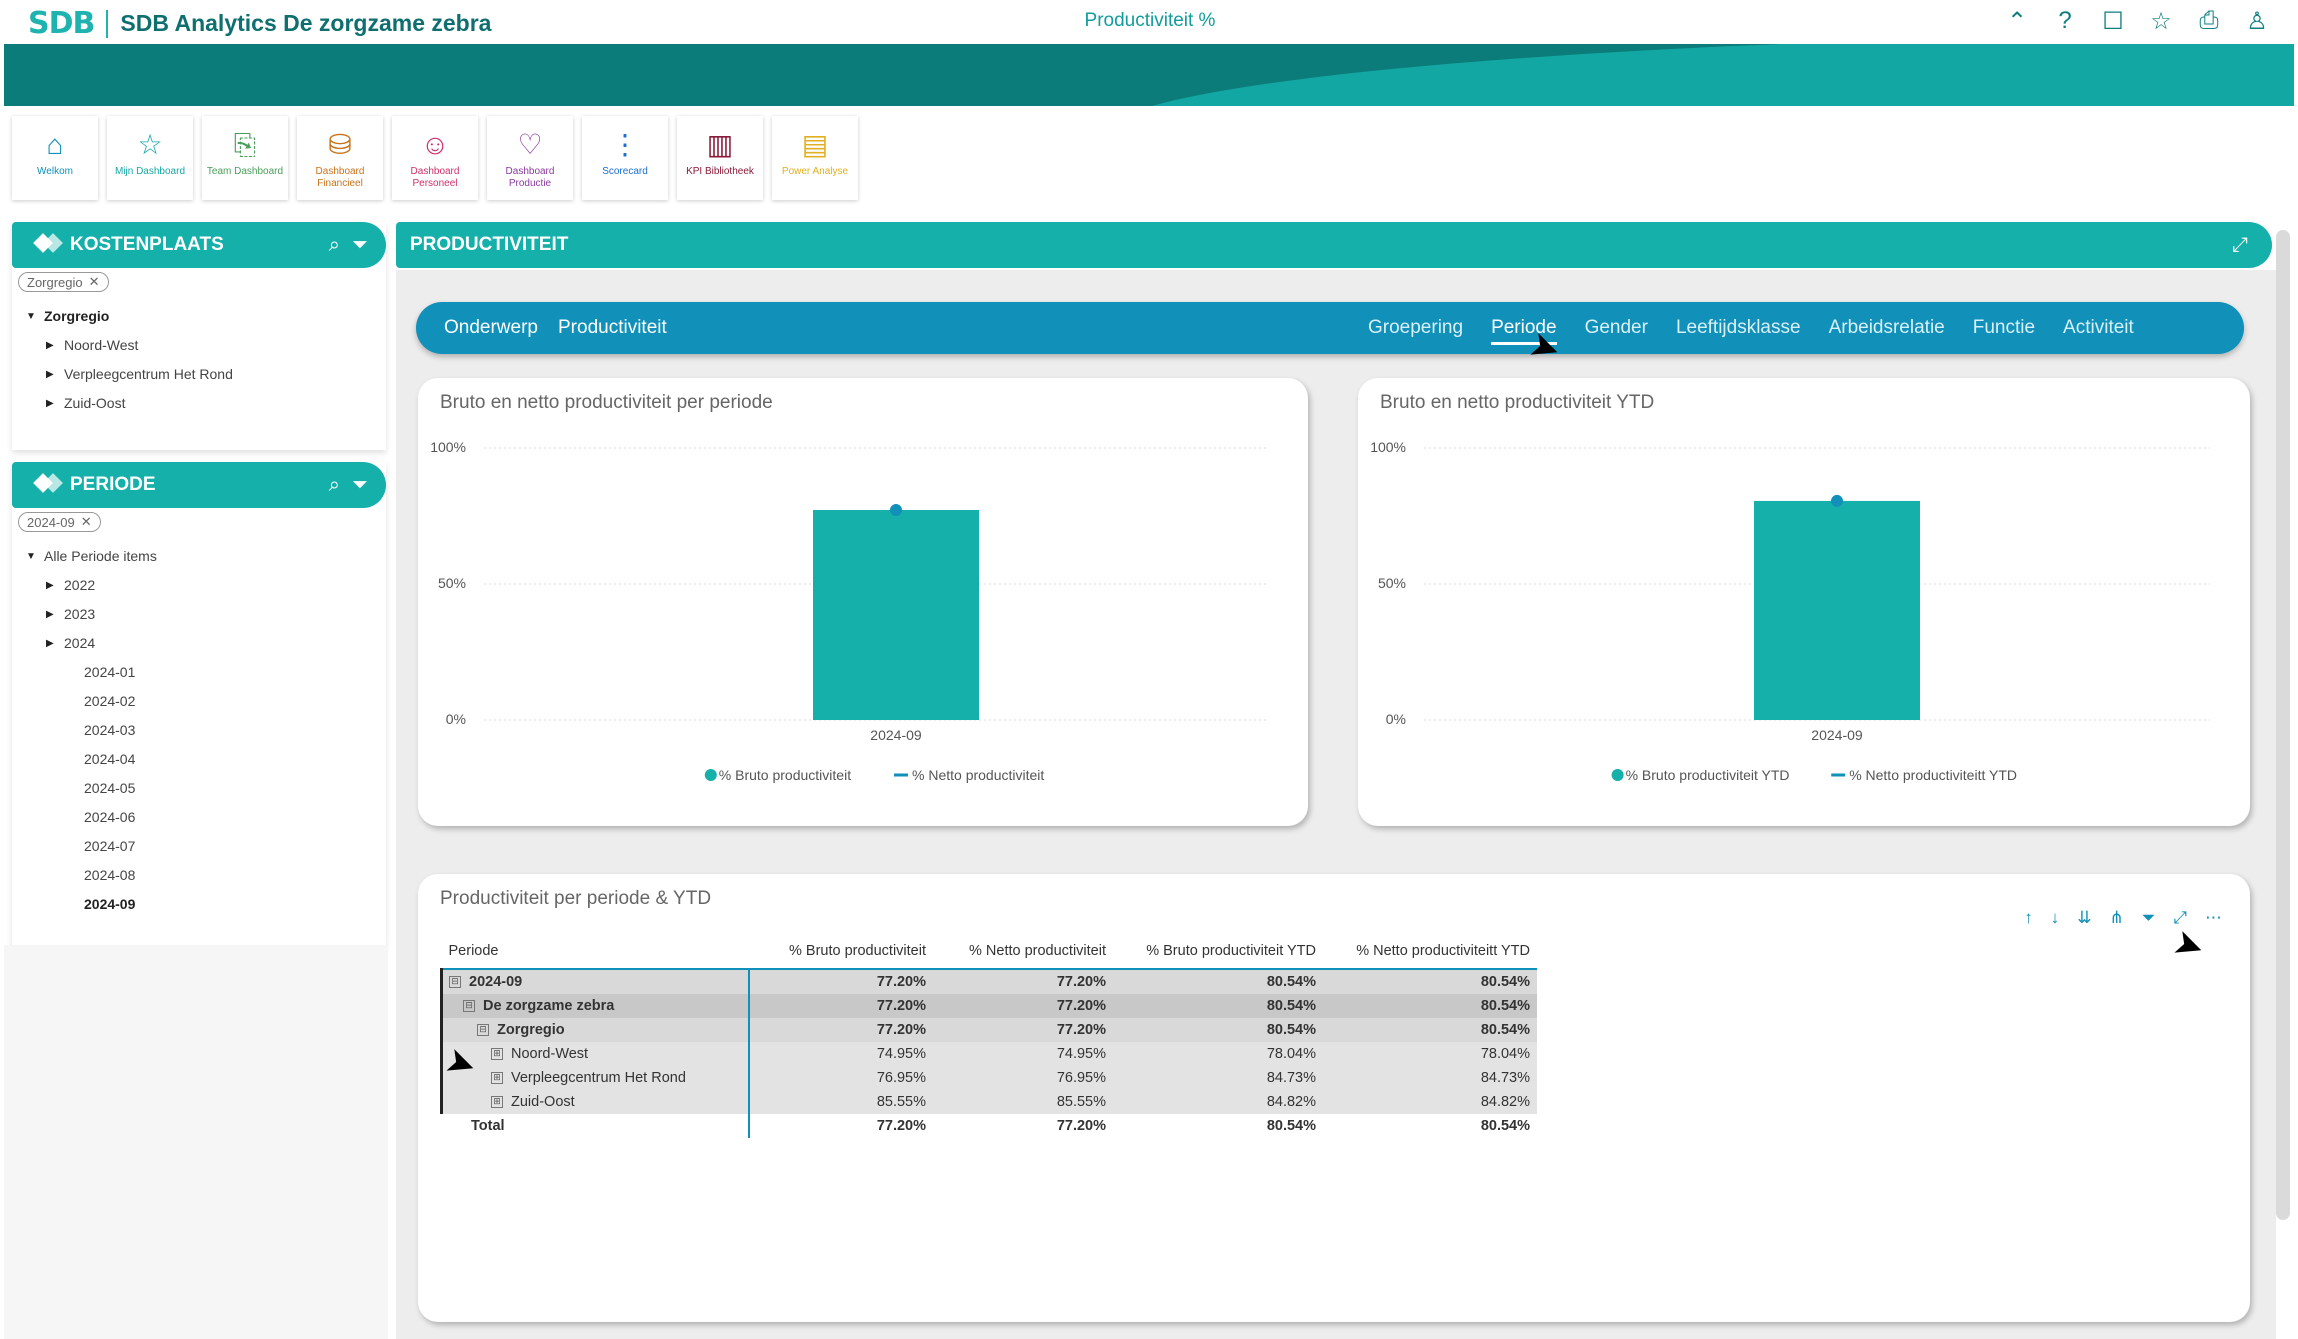 The height and width of the screenshot is (1339, 2298). I want to click on value-cell: 84.82%, so click(1430, 1102).